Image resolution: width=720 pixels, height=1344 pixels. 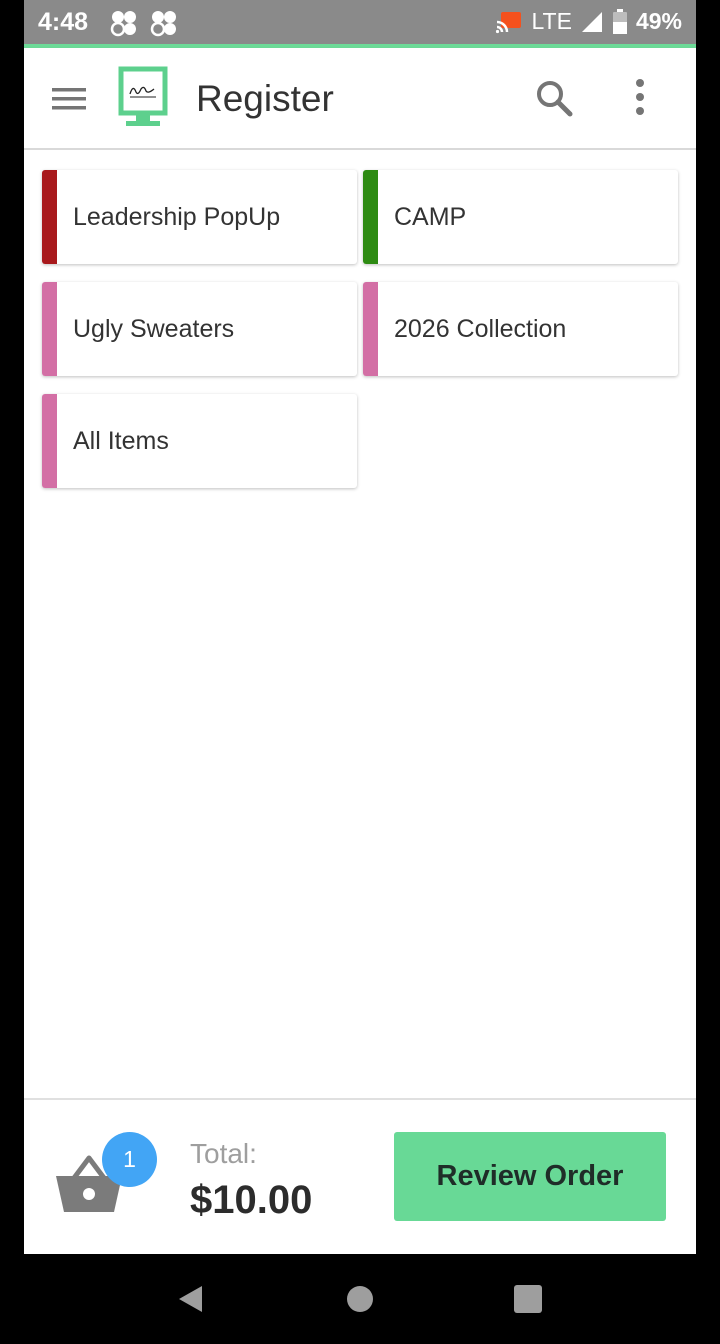 I want to click on category-tile-leadership-popup: Leadership PopUp, so click(x=199, y=217).